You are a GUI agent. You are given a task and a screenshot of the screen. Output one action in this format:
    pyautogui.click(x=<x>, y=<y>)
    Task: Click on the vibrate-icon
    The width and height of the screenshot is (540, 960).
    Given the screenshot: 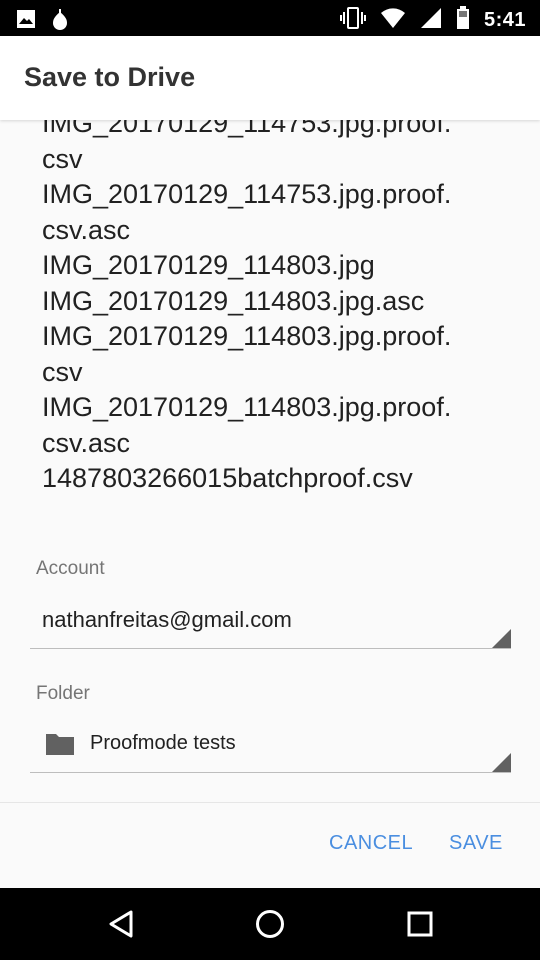 What is the action you would take?
    pyautogui.click(x=352, y=20)
    